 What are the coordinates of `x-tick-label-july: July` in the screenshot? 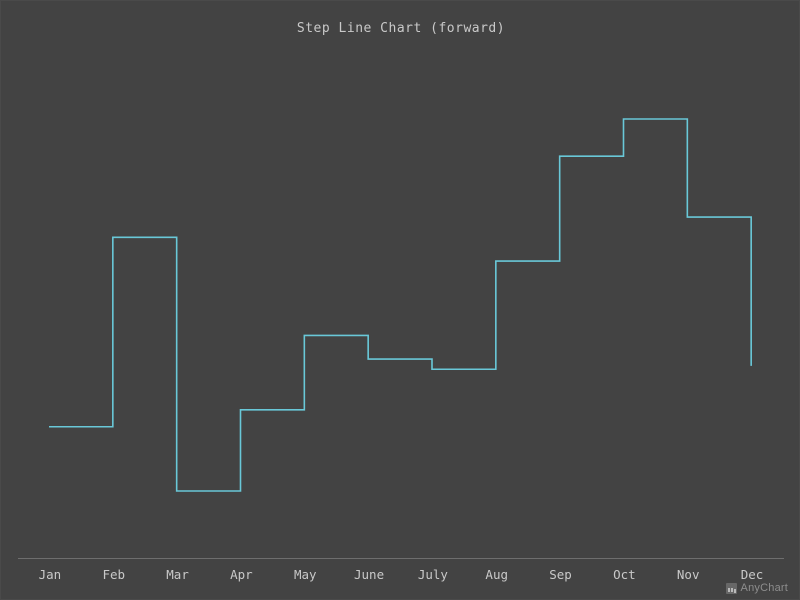 It's located at (432, 574).